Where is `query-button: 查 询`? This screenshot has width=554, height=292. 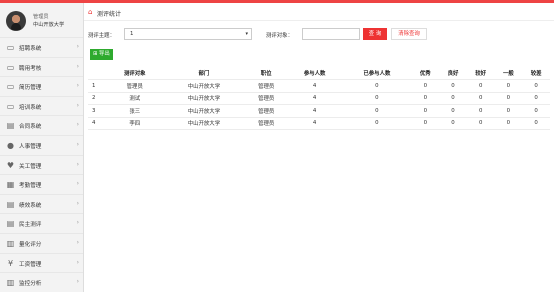 query-button: 查 询 is located at coordinates (375, 34).